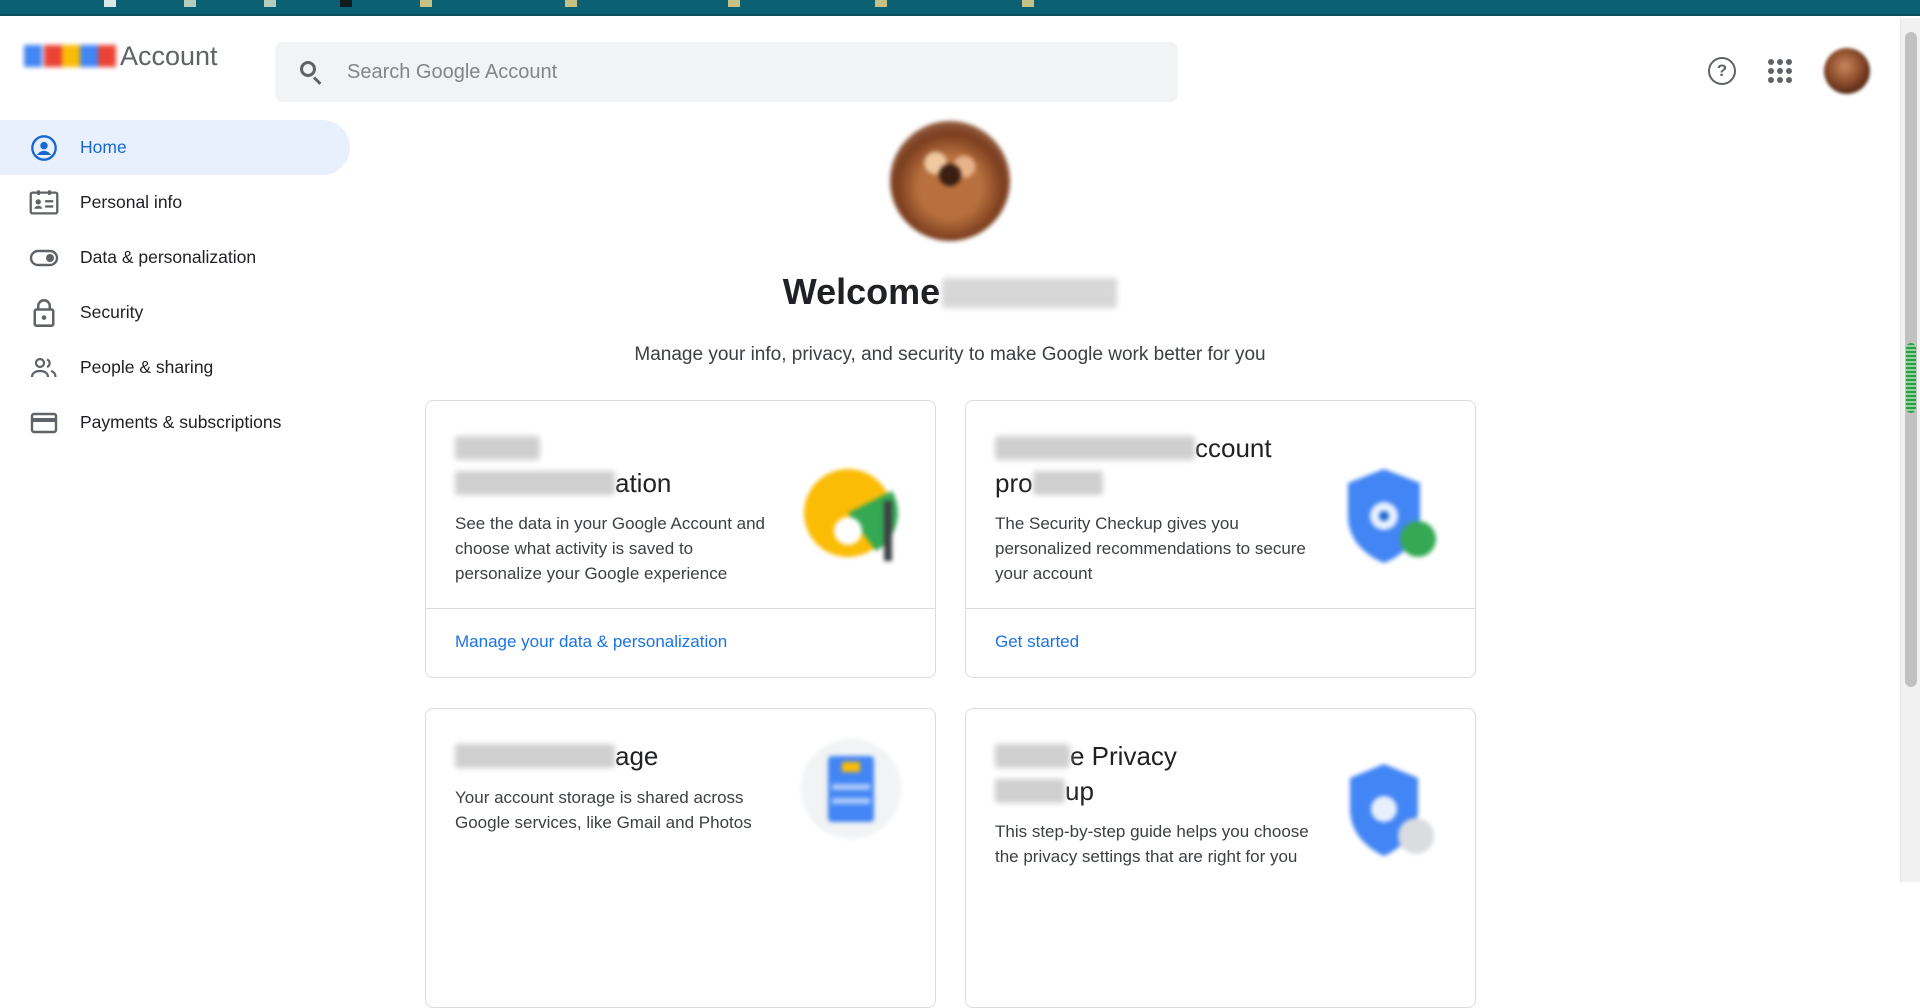 The height and width of the screenshot is (1008, 1920). Describe the element at coordinates (103, 147) in the screenshot. I see `sidebar-item-label: Home` at that location.